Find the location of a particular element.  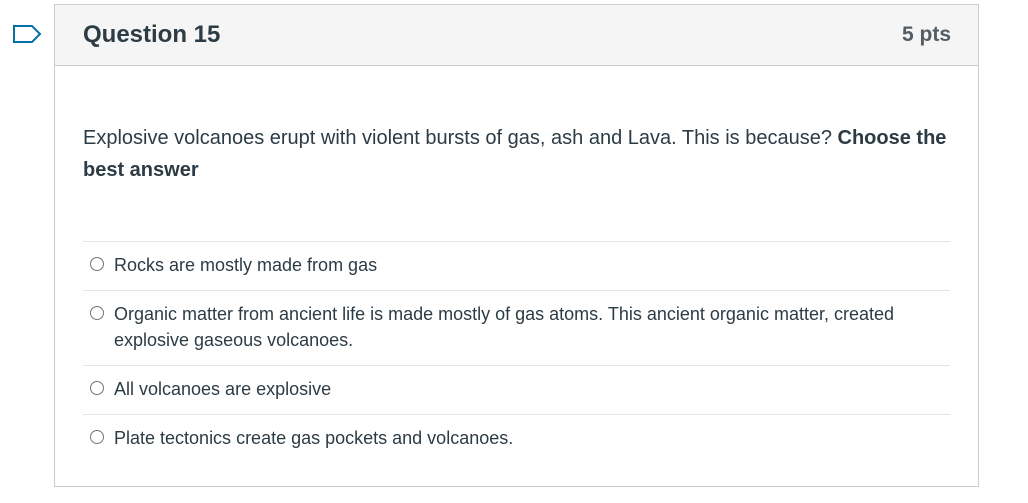

answer-option-1: Rocks are mostly made from gas is located at coordinates (516, 266).